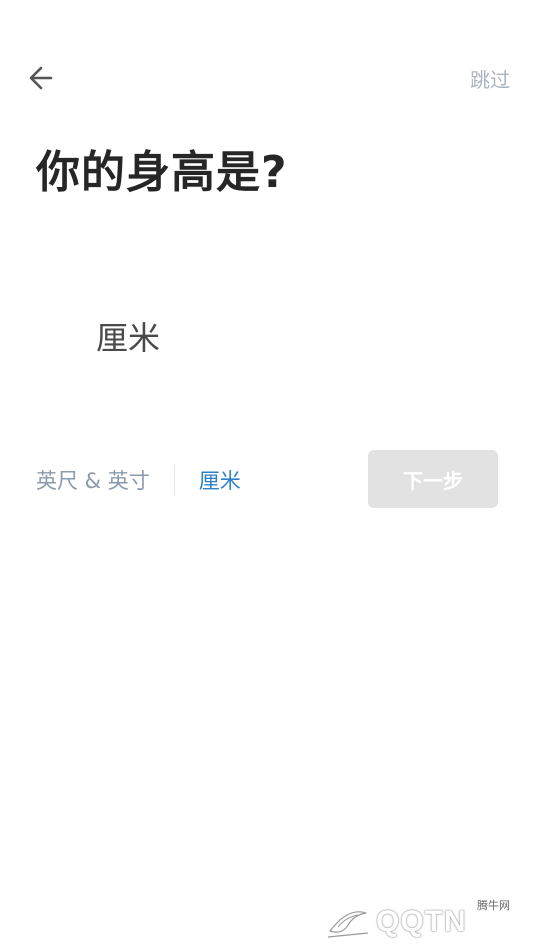 The height and width of the screenshot is (949, 534). I want to click on height-input, so click(63, 336).